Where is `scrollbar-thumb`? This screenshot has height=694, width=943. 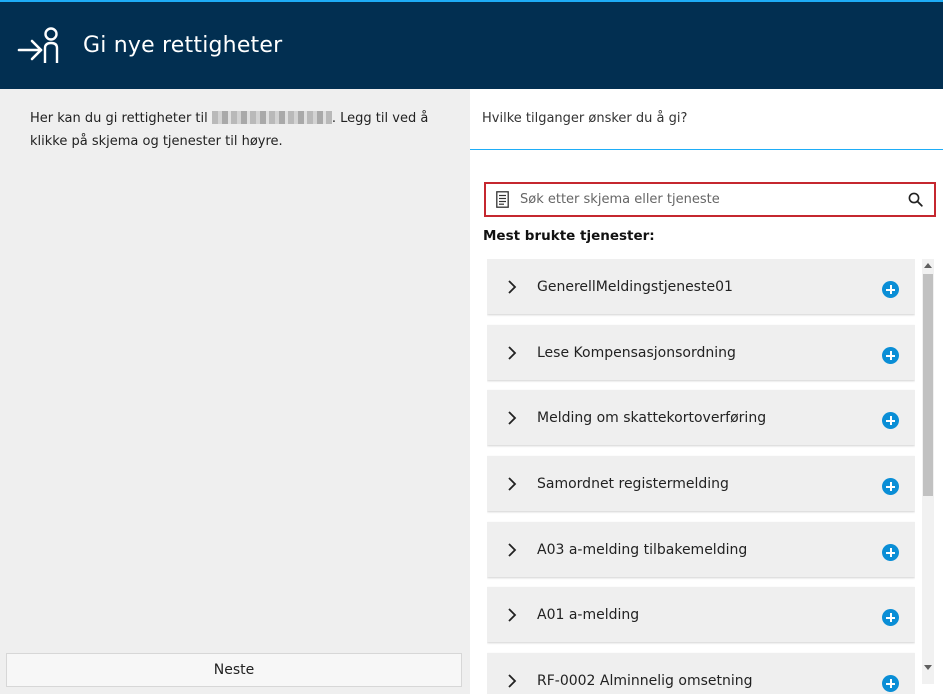 scrollbar-thumb is located at coordinates (928, 385).